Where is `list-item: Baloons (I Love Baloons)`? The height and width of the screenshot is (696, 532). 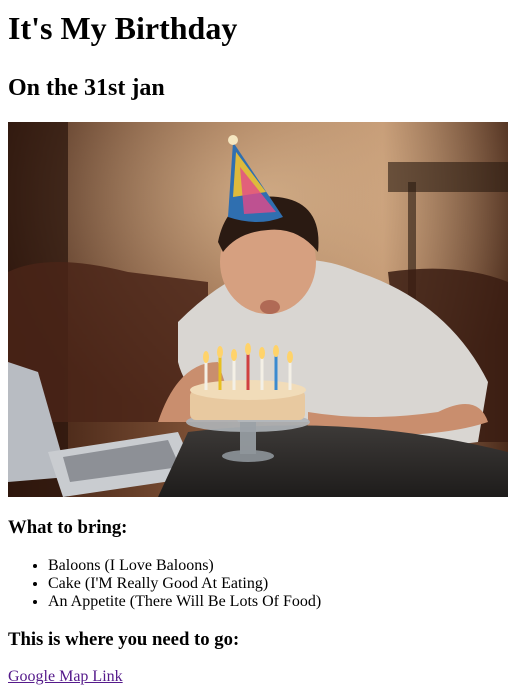
list-item: Baloons (I Love Baloons) is located at coordinates (286, 566).